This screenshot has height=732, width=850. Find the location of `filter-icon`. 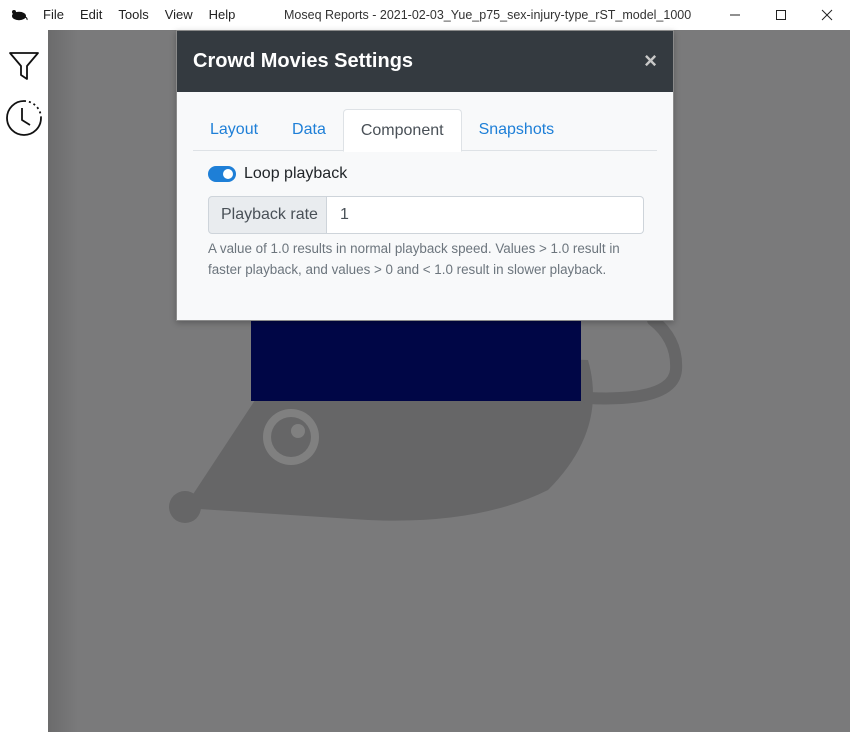

filter-icon is located at coordinates (24, 66).